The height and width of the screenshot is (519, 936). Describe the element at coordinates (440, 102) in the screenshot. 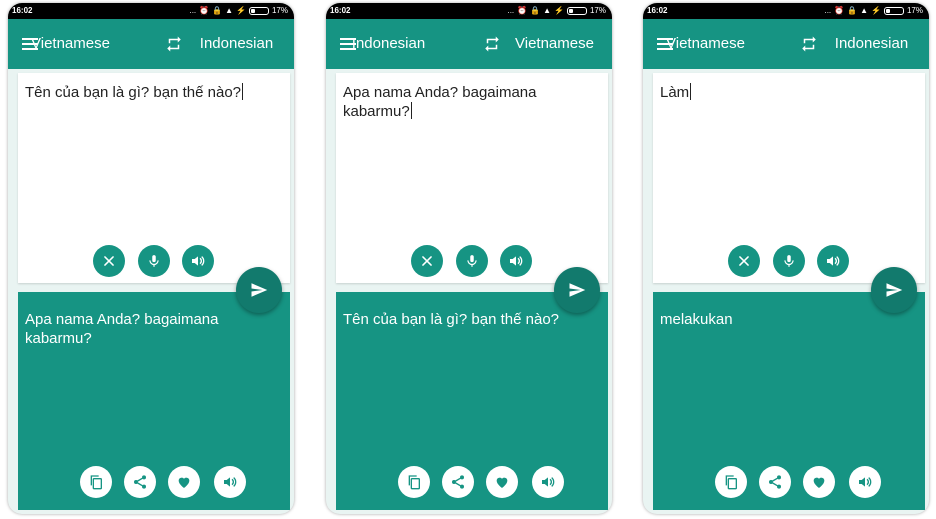

I see `input-text: Apa nama Anda? bagaimana kabarmu?` at that location.